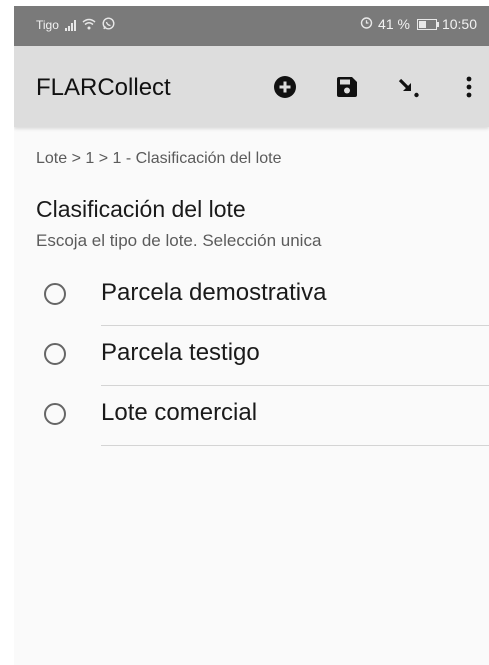  I want to click on option-parcela-testigo: Parcela testigo, so click(251, 356).